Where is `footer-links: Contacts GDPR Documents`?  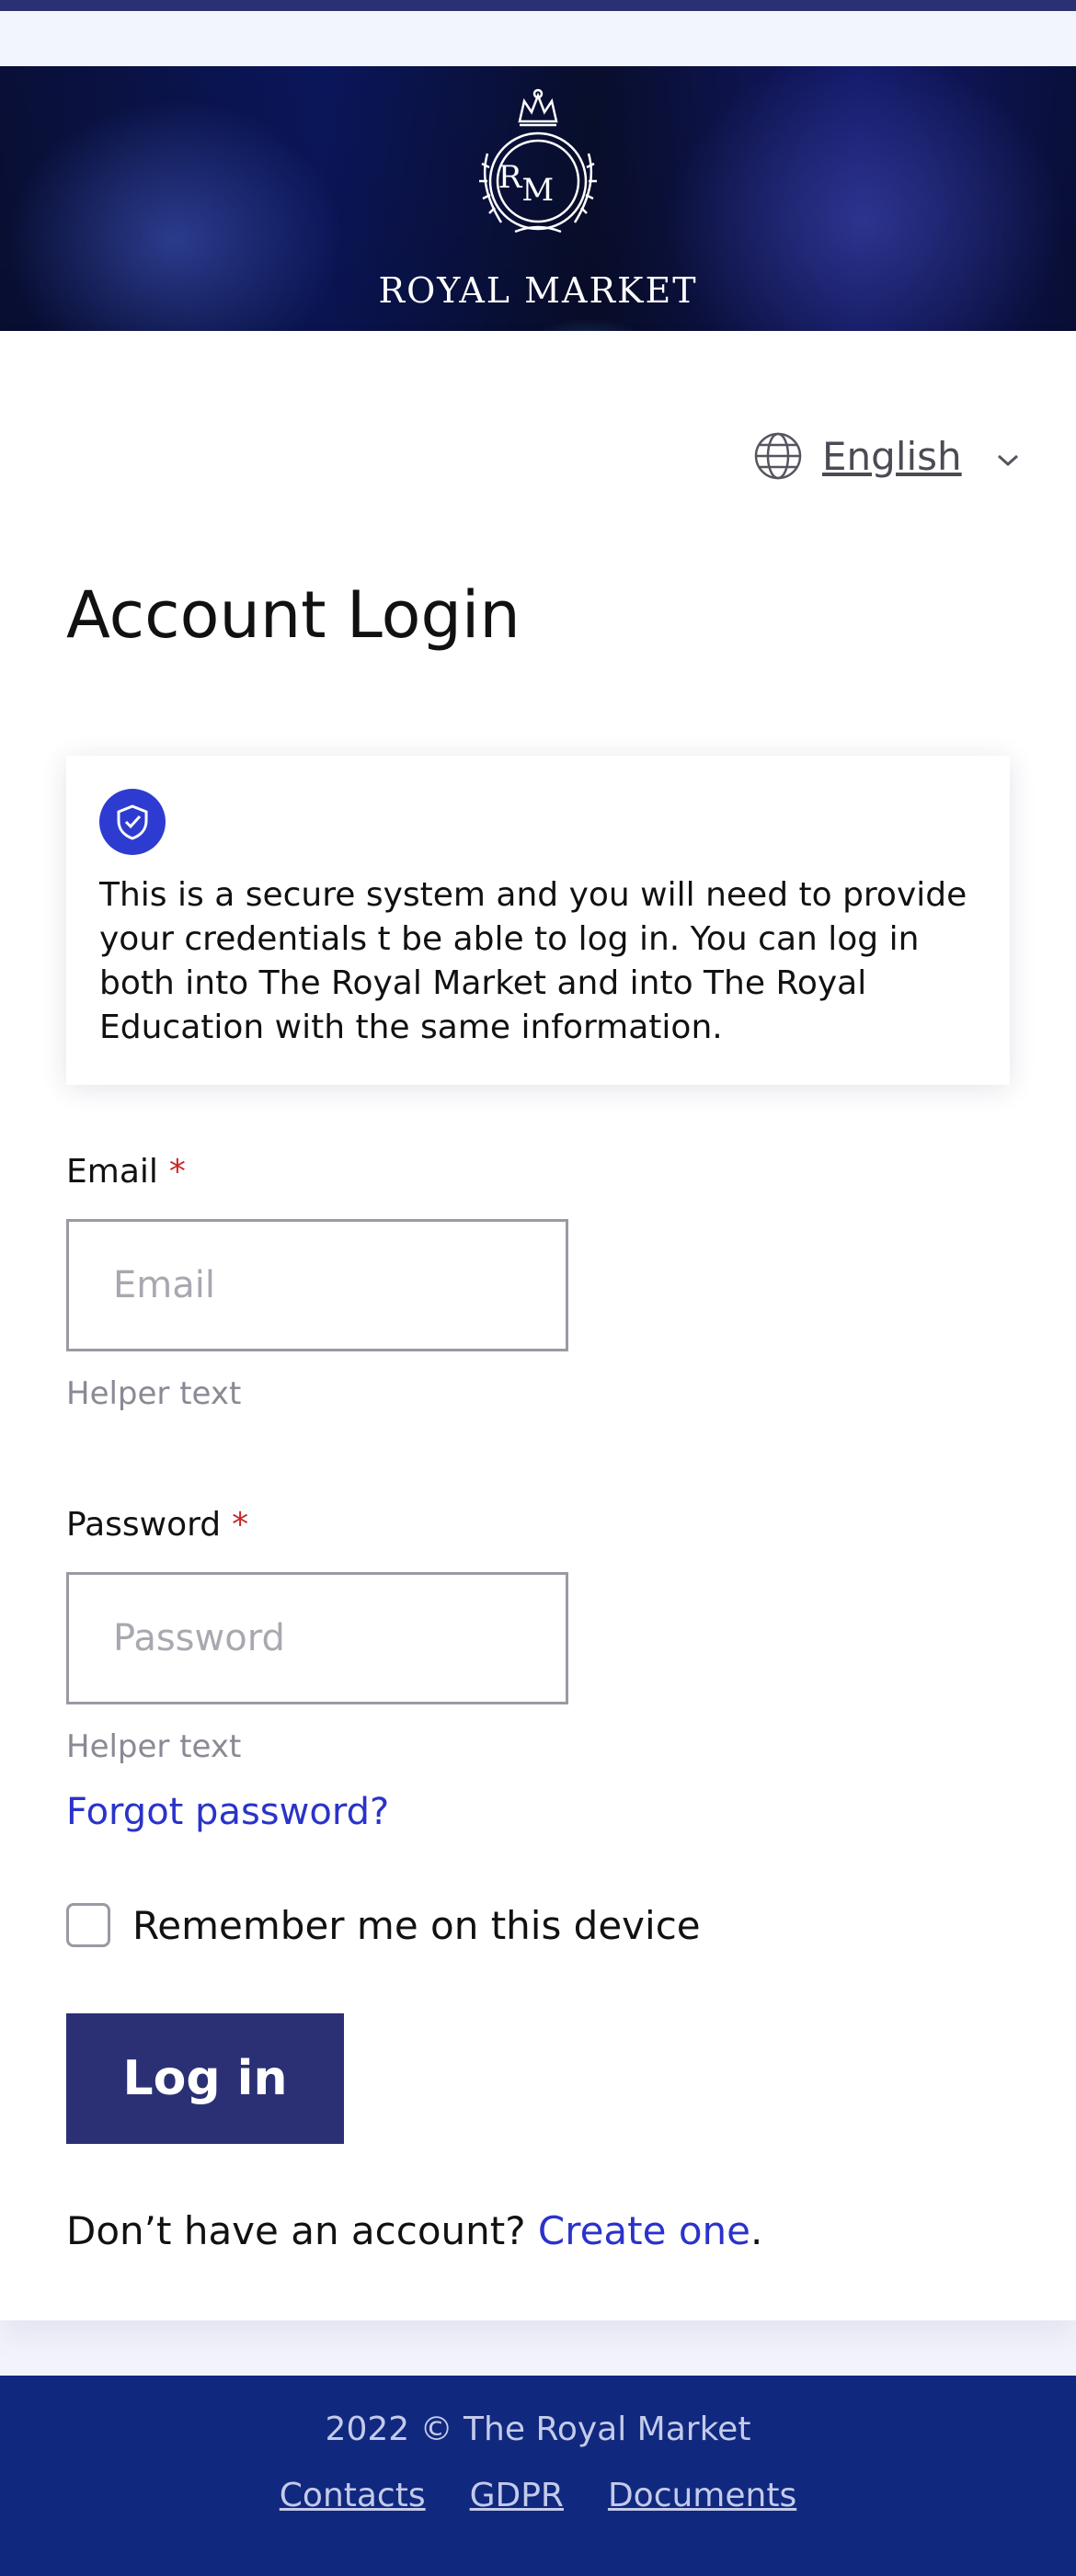 footer-links: Contacts GDPR Documents is located at coordinates (538, 2495).